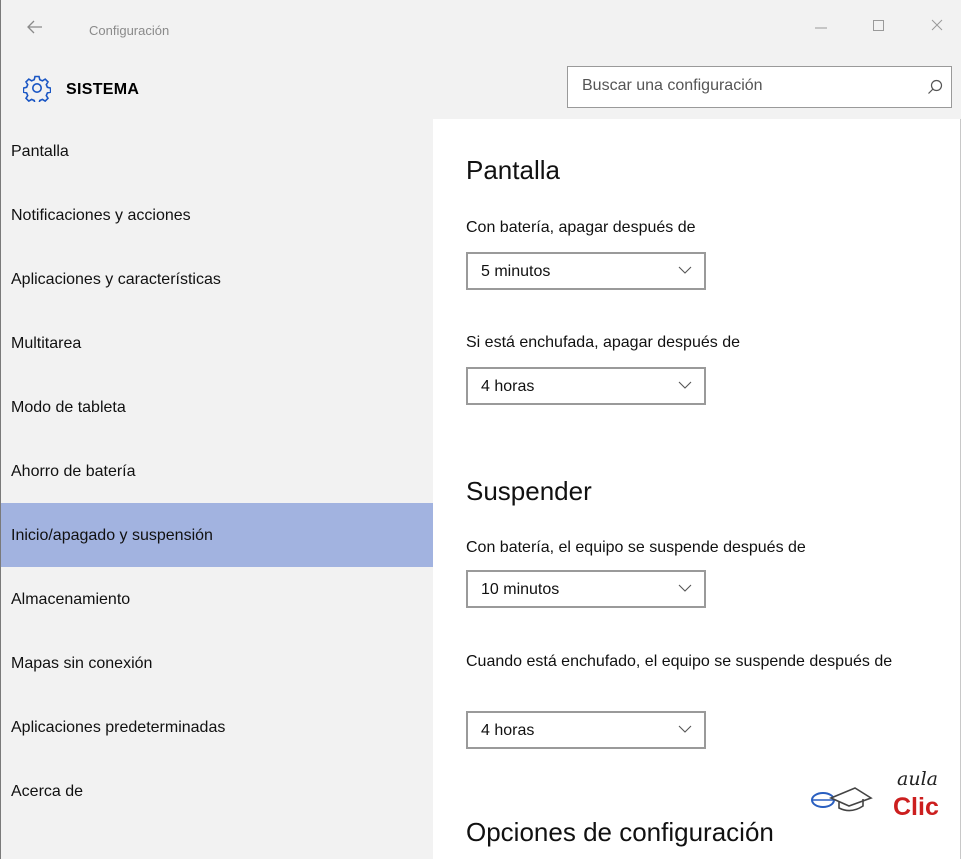  What do you see at coordinates (40, 151) in the screenshot?
I see `sidebar-item-label: Pantalla` at bounding box center [40, 151].